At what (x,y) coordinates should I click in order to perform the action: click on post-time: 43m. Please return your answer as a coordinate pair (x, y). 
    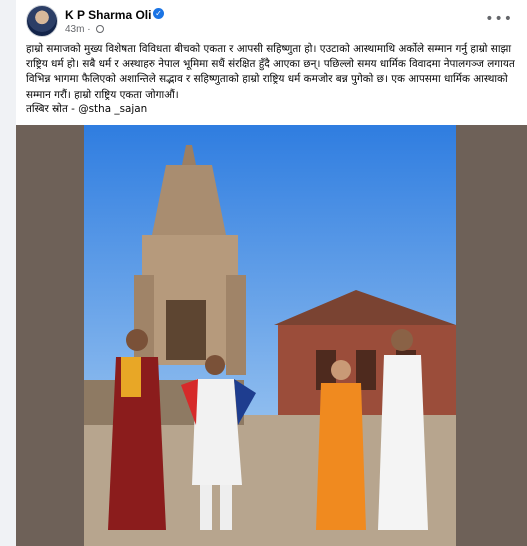
    Looking at the image, I should click on (74, 29).